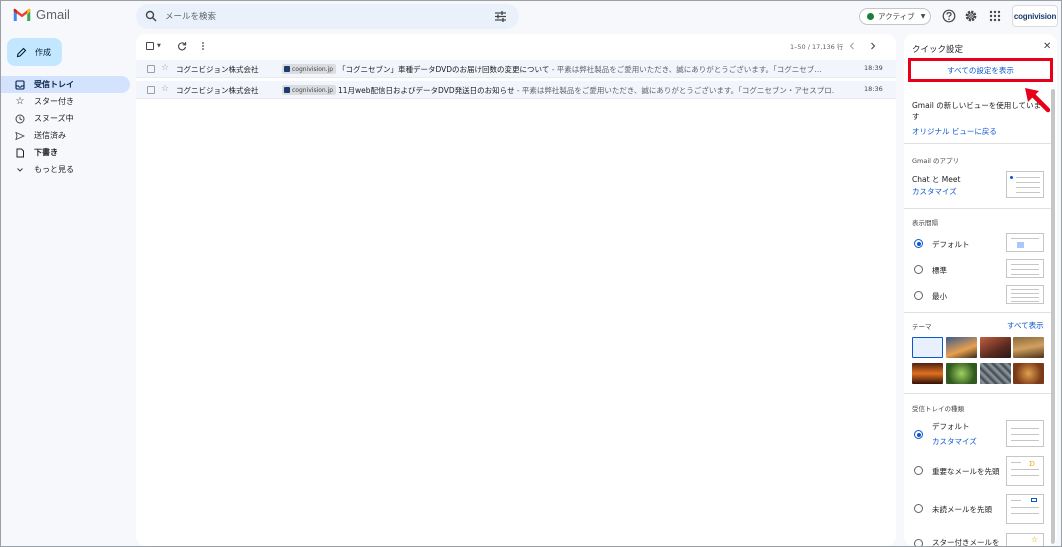 This screenshot has width=1062, height=547. Describe the element at coordinates (918, 295) in the screenshot. I see `density-compact-radio` at that location.